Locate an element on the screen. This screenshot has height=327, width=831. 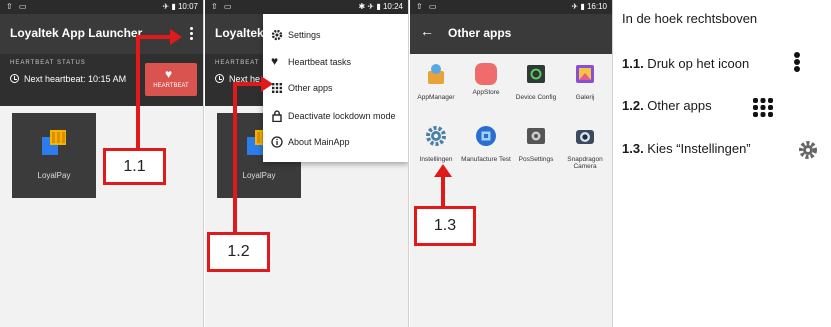
lock-icon is located at coordinates (277, 116).